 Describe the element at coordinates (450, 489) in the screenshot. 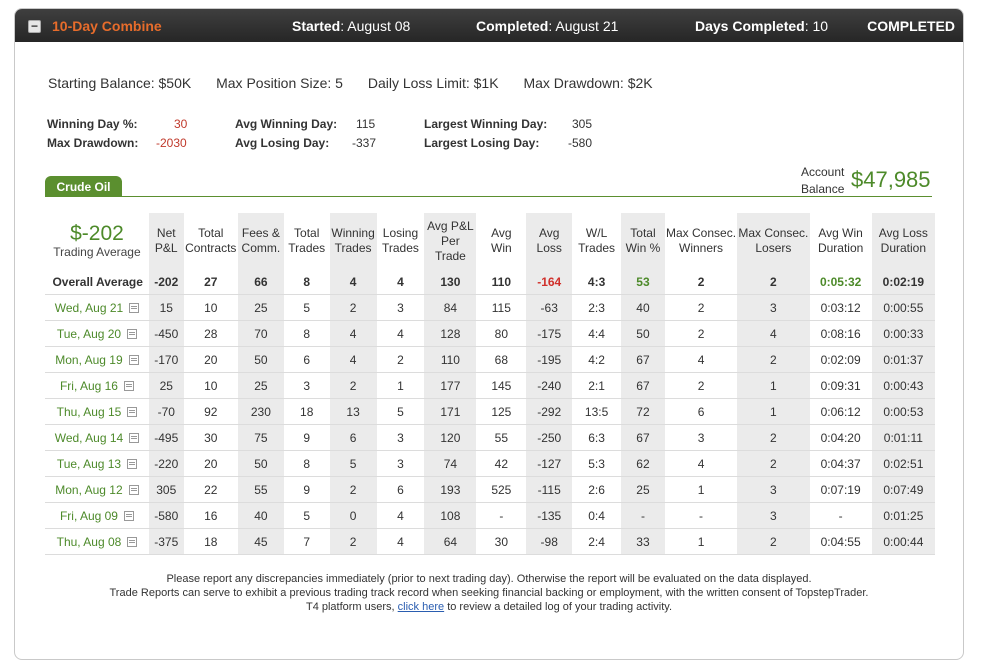

I see `cell-avg-pnl-per-trade: 193` at that location.